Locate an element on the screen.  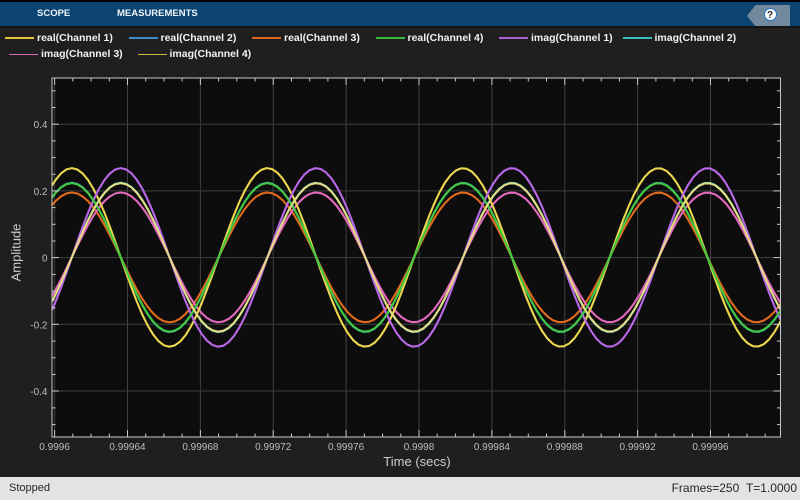
svg-text: 0.99972 is located at coordinates (273, 447).